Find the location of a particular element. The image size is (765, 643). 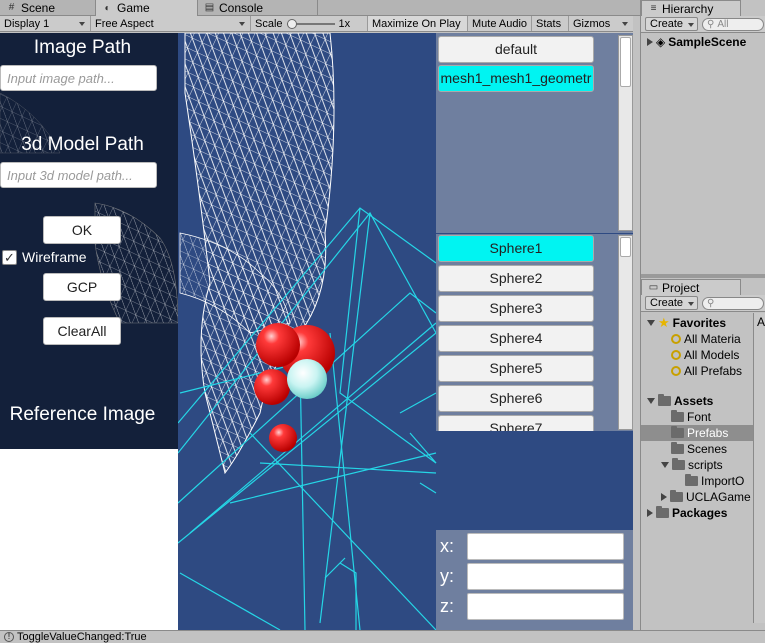

tab-scene: # Scene is located at coordinates (48, 8).